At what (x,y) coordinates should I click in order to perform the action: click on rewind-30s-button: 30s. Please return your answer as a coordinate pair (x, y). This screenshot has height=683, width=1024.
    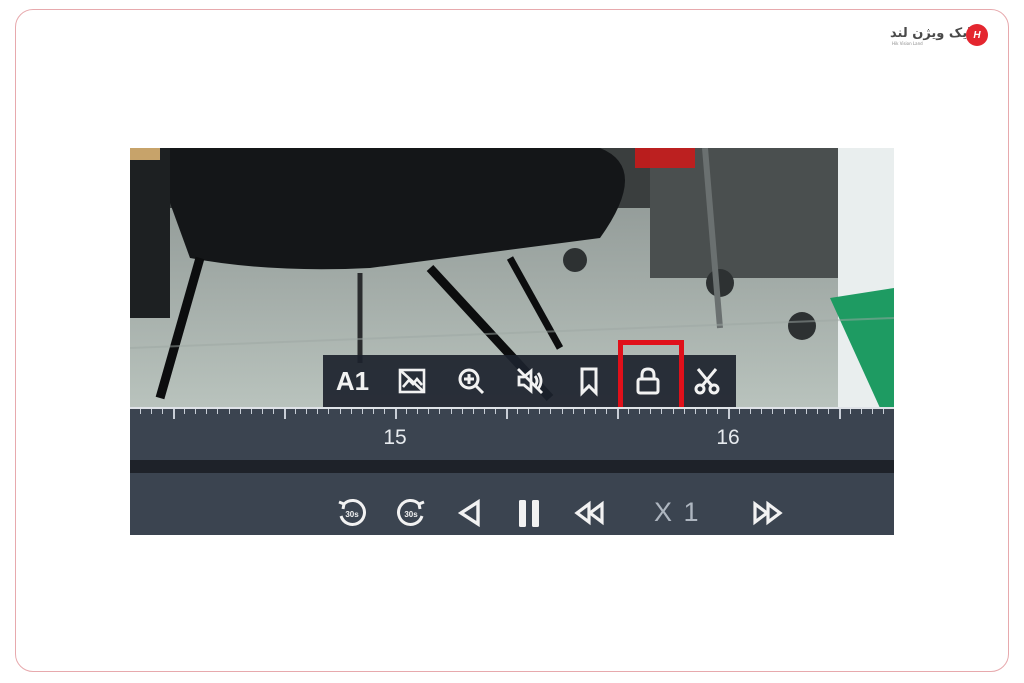
    Looking at the image, I should click on (352, 513).